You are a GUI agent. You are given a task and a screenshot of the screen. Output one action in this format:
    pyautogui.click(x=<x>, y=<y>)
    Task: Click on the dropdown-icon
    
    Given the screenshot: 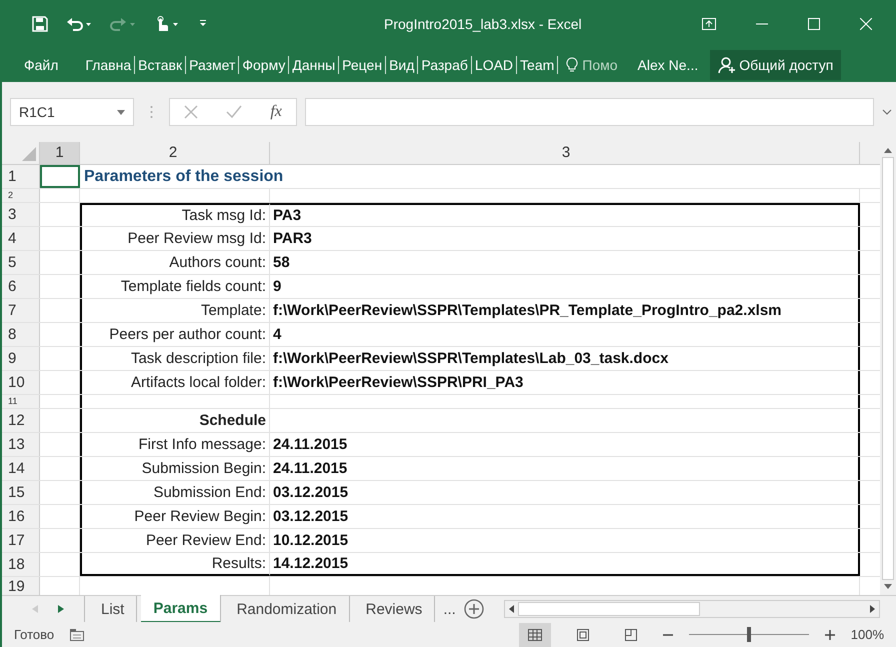 What is the action you would take?
    pyautogui.click(x=121, y=112)
    